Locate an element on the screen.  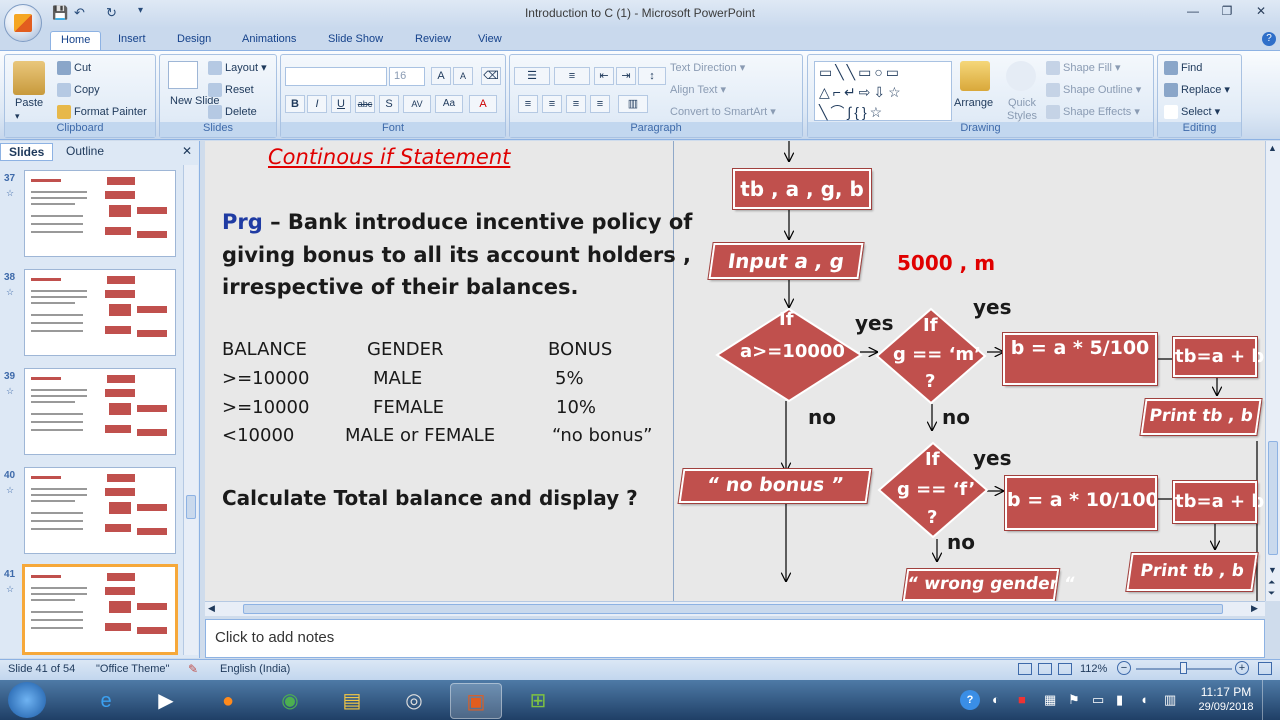
minimize-icon: — is located at coordinates (1193, 12).